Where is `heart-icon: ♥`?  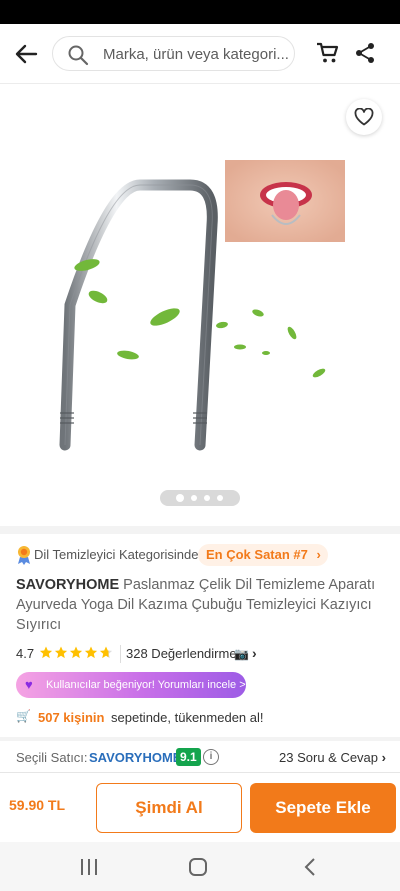 heart-icon: ♥ is located at coordinates (29, 684).